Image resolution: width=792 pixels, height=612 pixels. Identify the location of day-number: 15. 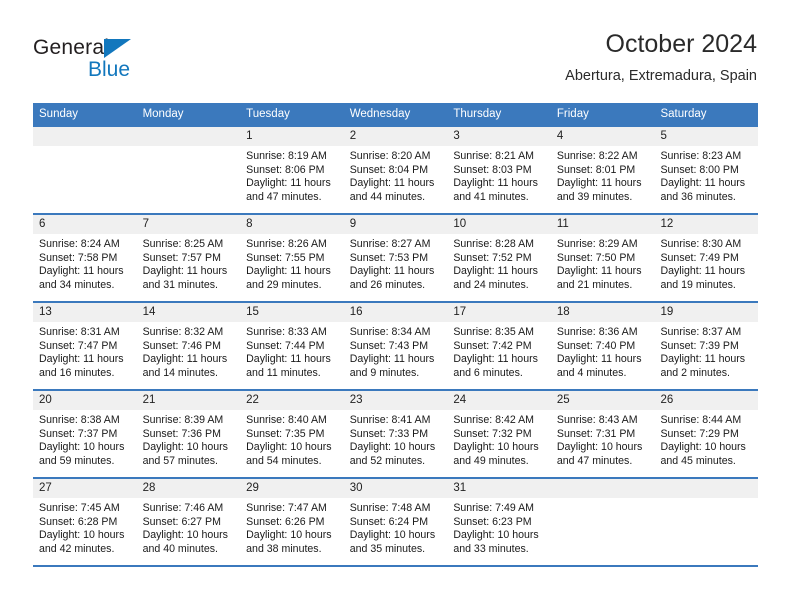
(292, 312).